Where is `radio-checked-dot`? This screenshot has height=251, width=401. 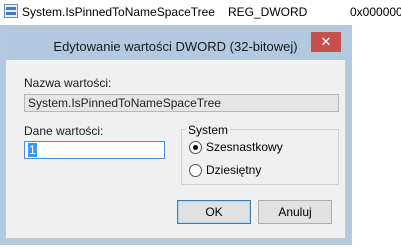
radio-checked-dot is located at coordinates (195, 147).